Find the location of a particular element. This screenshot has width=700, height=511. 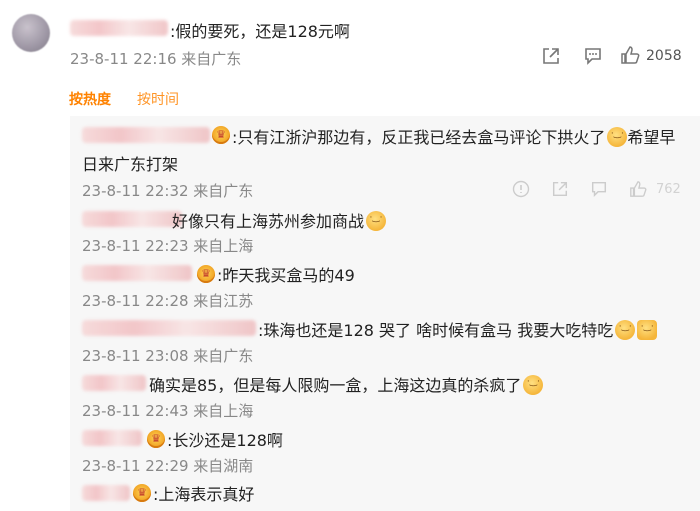

tab-hot: 按热度 is located at coordinates (90, 99).